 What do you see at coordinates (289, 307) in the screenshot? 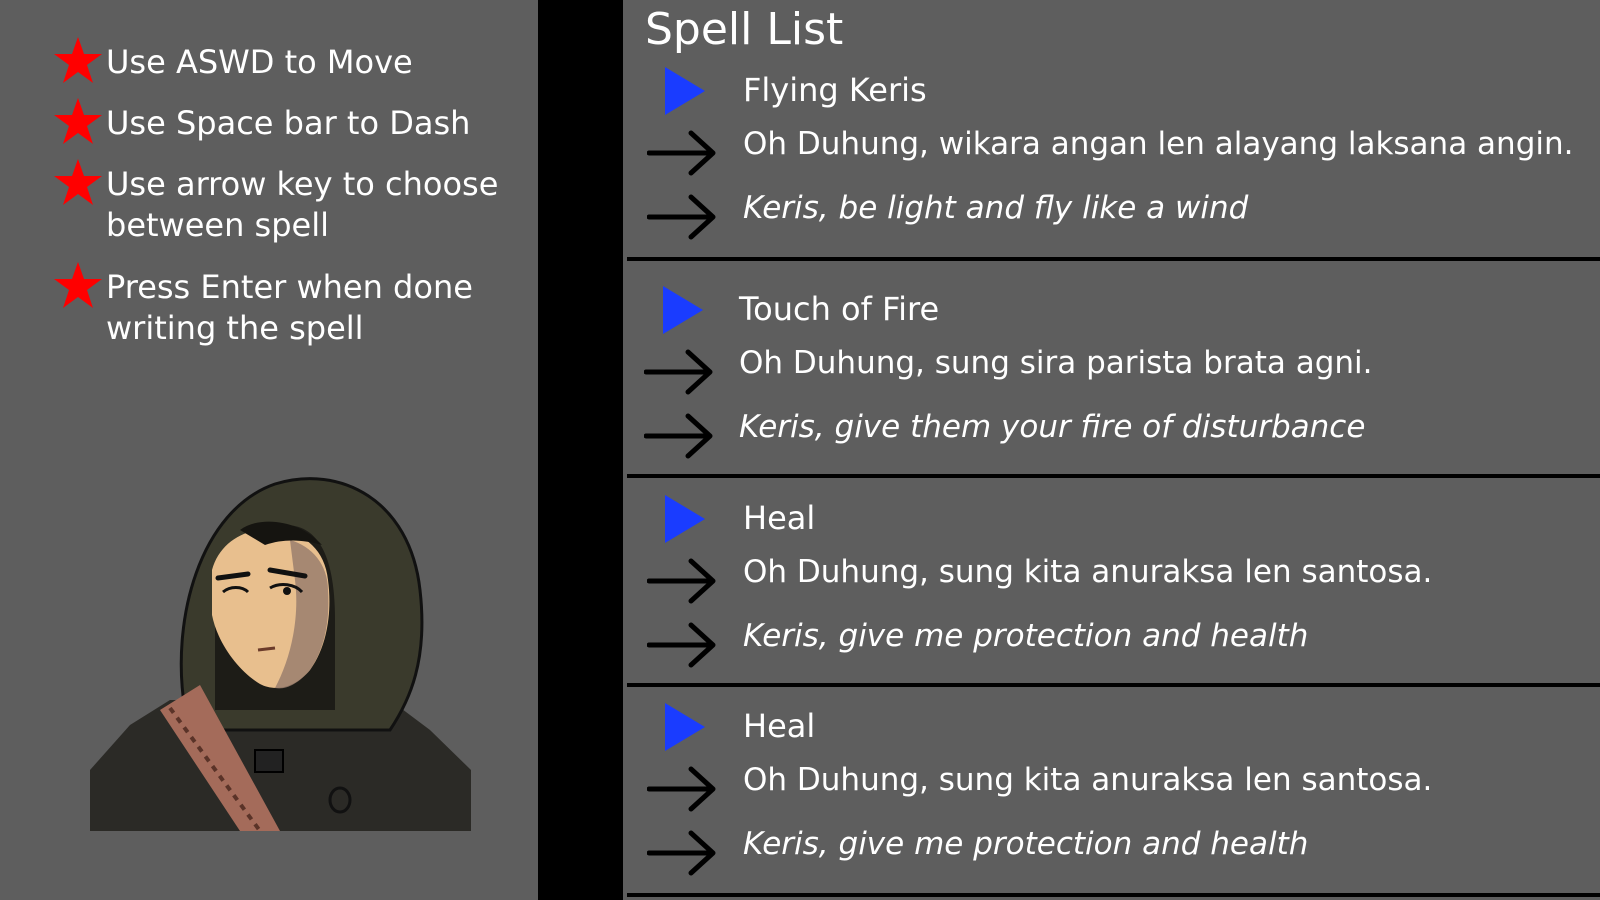
I see `instruction-text: Press Enter when done writing the spell` at bounding box center [289, 307].